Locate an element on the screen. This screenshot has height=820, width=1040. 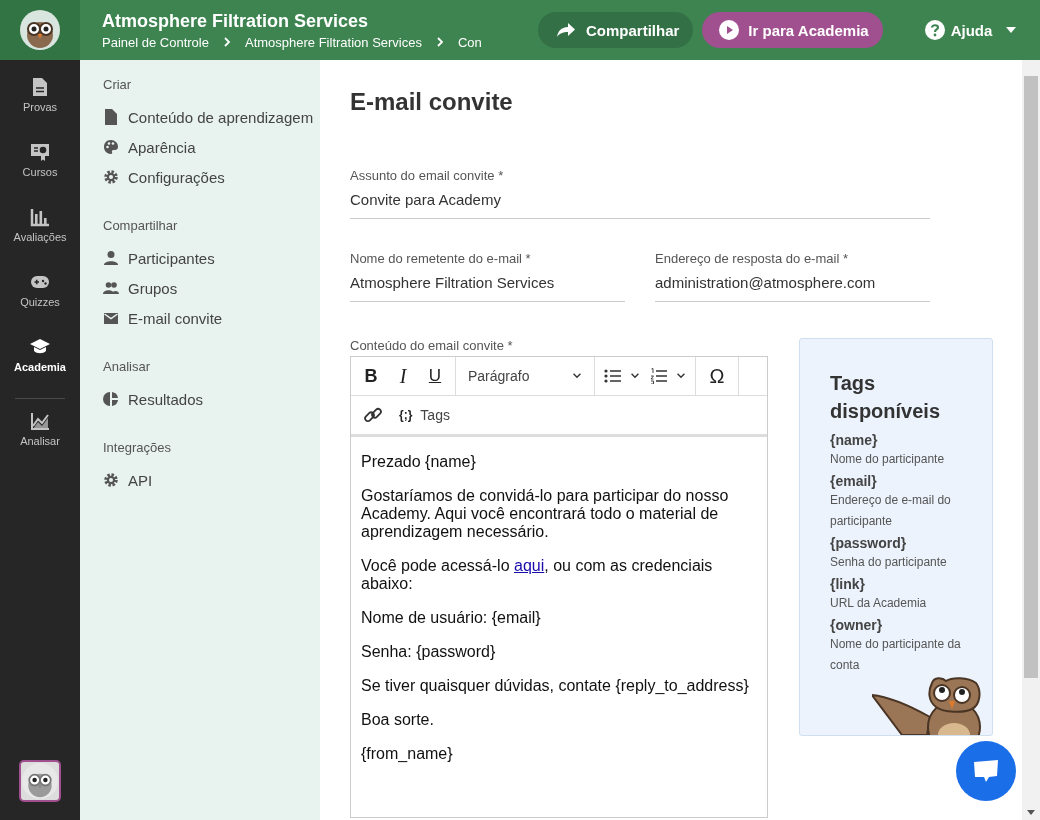
scrollbar is located at coordinates (1031, 440).